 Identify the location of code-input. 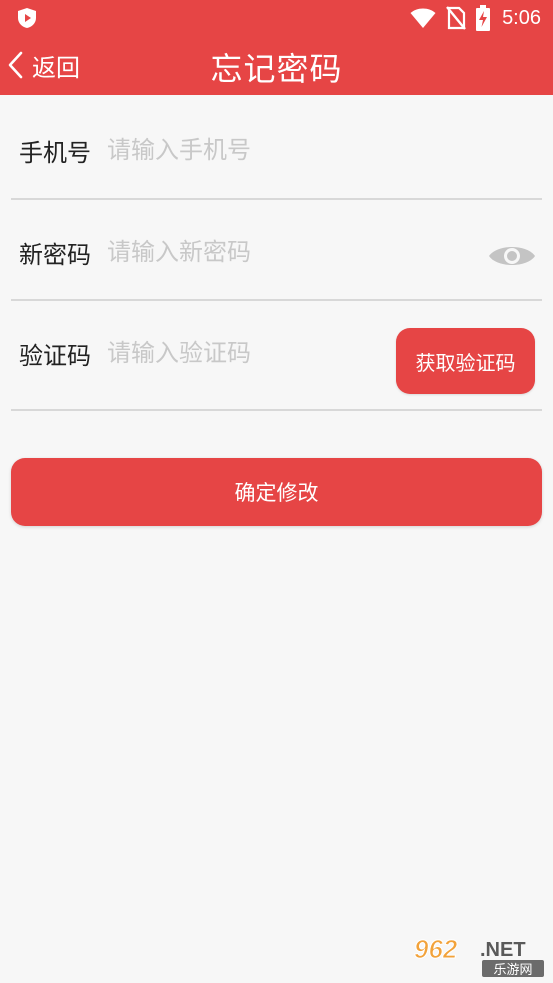
(242, 353).